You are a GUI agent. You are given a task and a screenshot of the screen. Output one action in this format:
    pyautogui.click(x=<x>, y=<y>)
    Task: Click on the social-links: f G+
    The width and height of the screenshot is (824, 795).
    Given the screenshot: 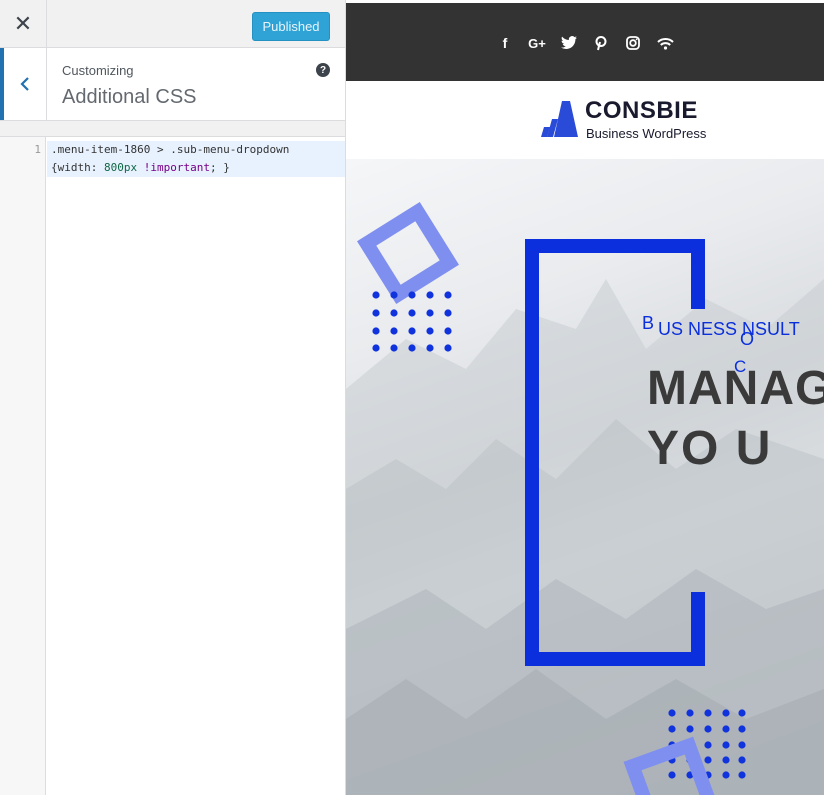 What is the action you would take?
    pyautogui.click(x=585, y=43)
    